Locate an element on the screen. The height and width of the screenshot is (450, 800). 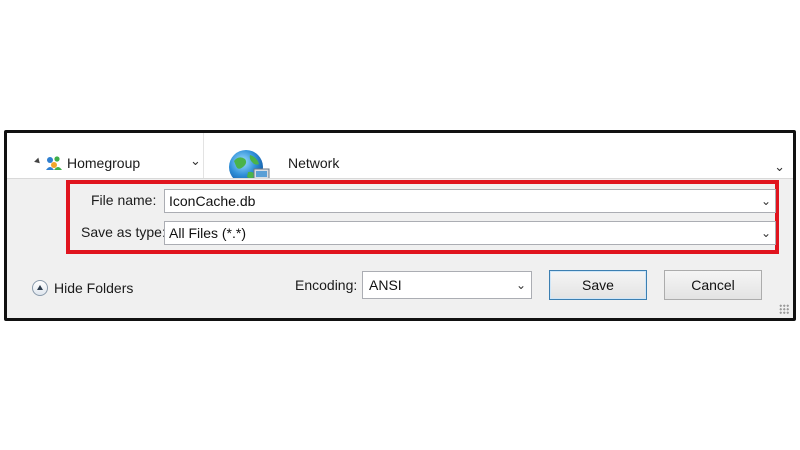
hide-folders-label: Hide Folders is located at coordinates (94, 288).